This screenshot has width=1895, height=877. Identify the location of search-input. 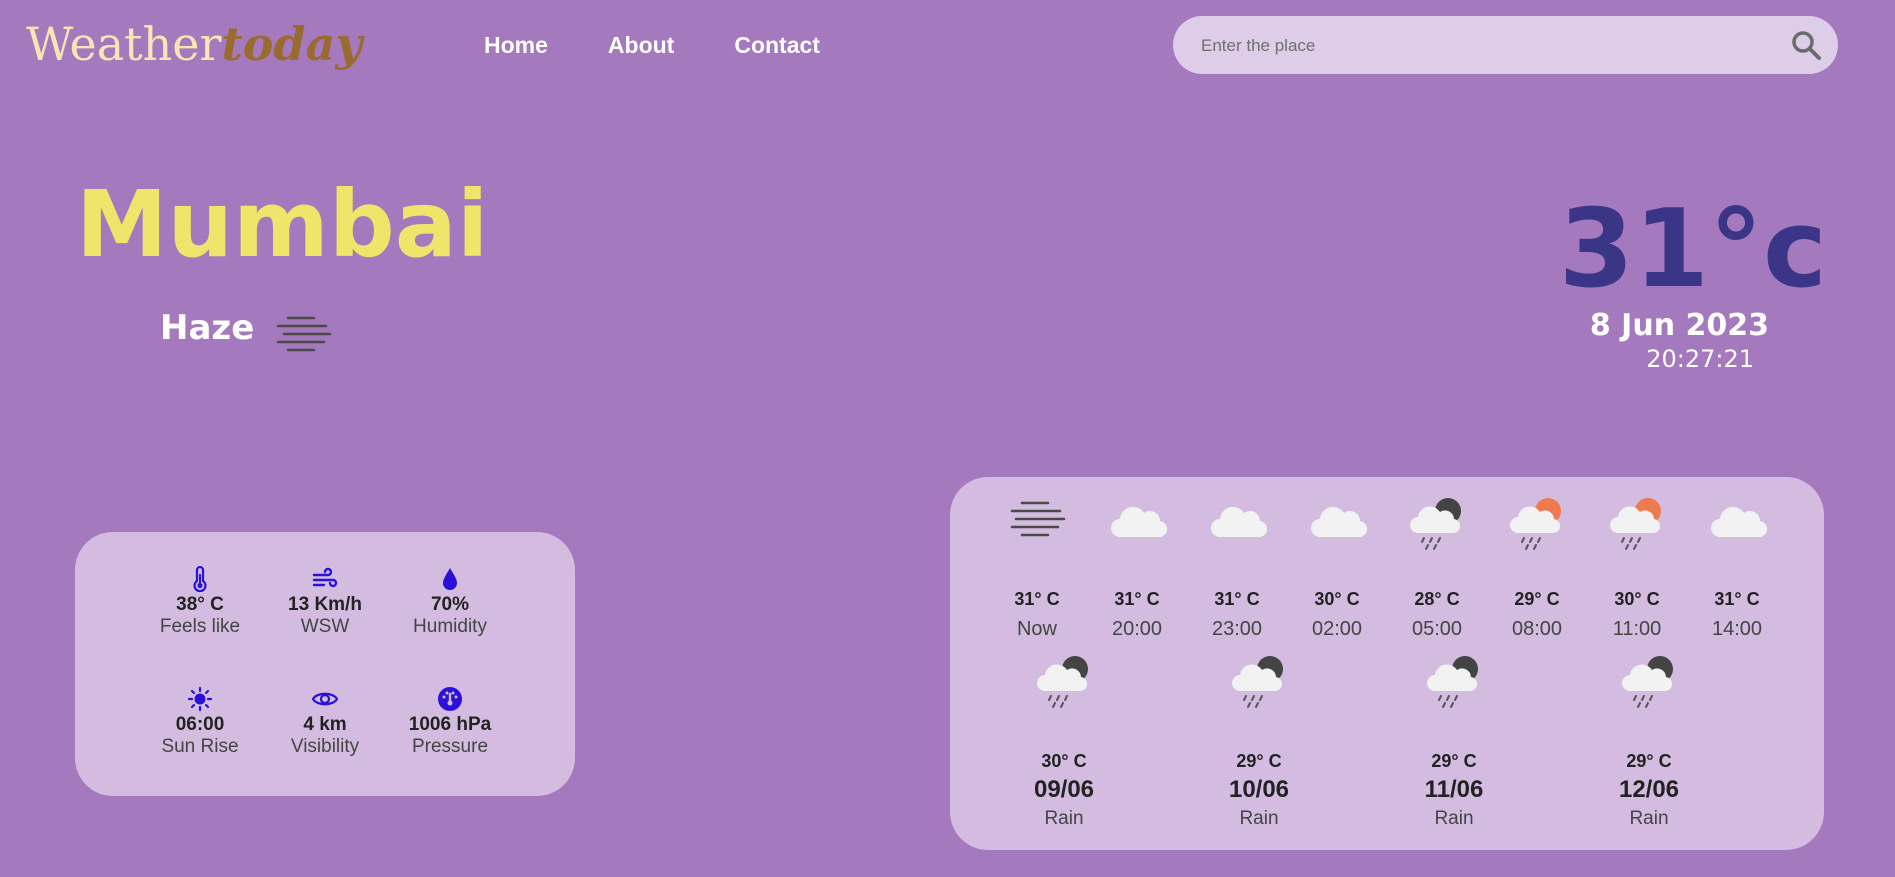
(1481, 46).